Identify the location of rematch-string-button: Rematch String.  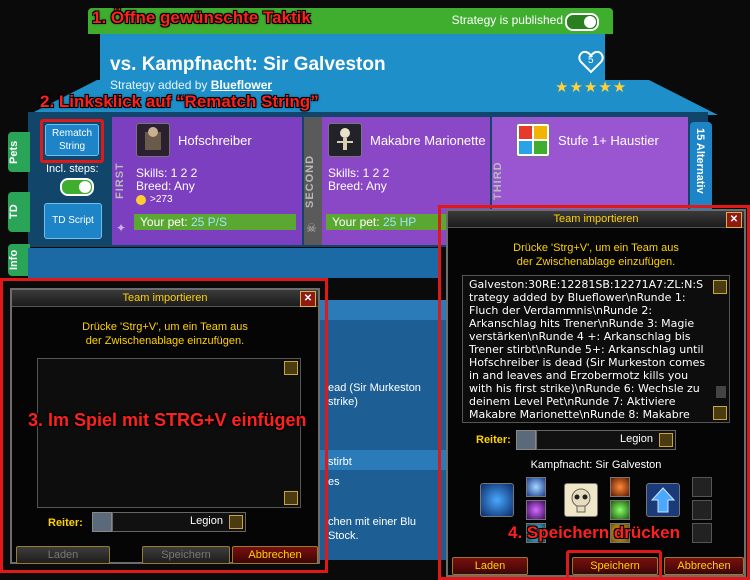
(72, 140).